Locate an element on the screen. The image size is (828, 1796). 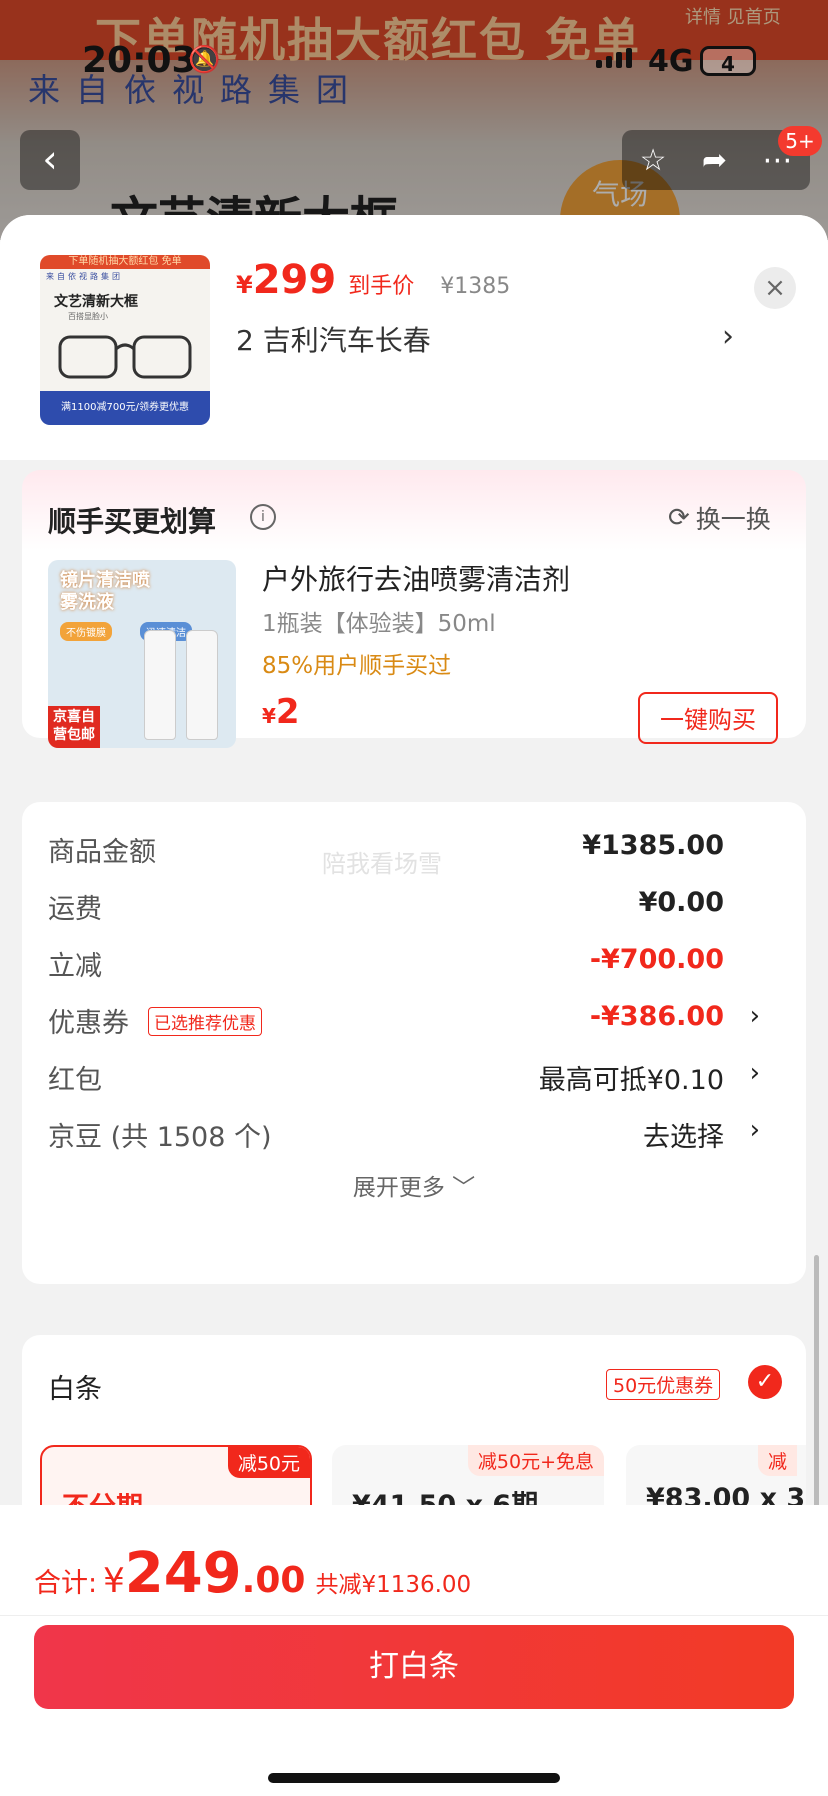
back-button: ‹ is located at coordinates (50, 160).